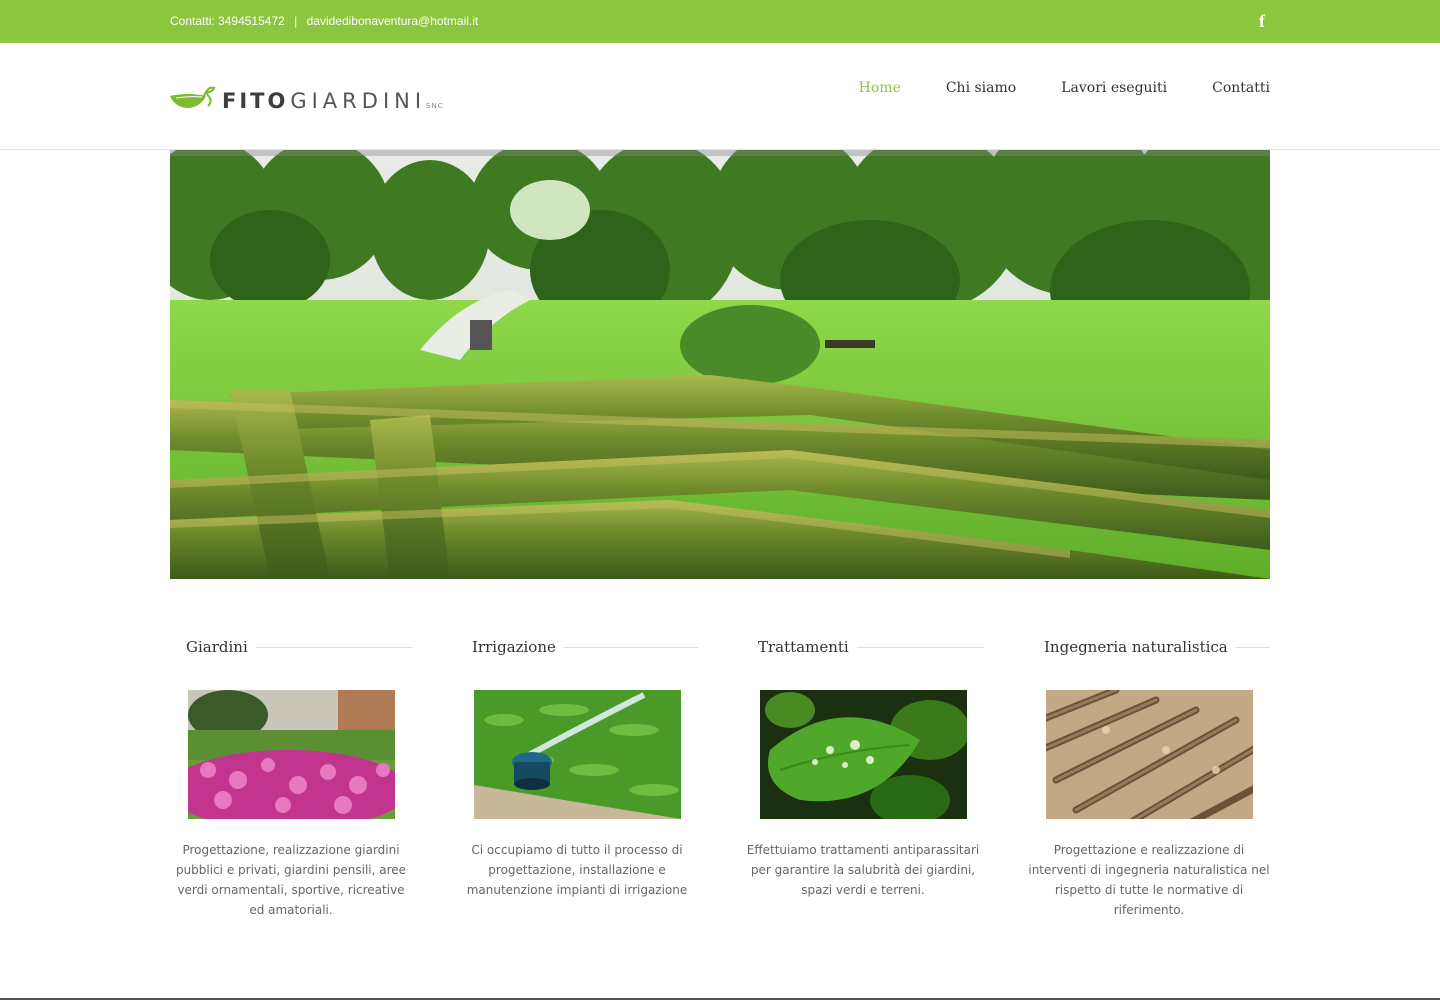 This screenshot has width=1440, height=1000. I want to click on logo-text-light: GIARDINI, so click(358, 101).